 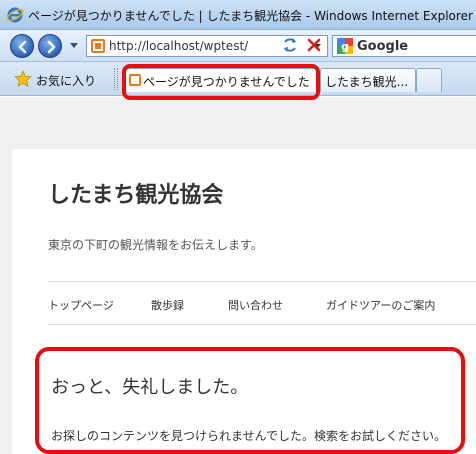 I want to click on svg-text: g, so click(x=345, y=46).